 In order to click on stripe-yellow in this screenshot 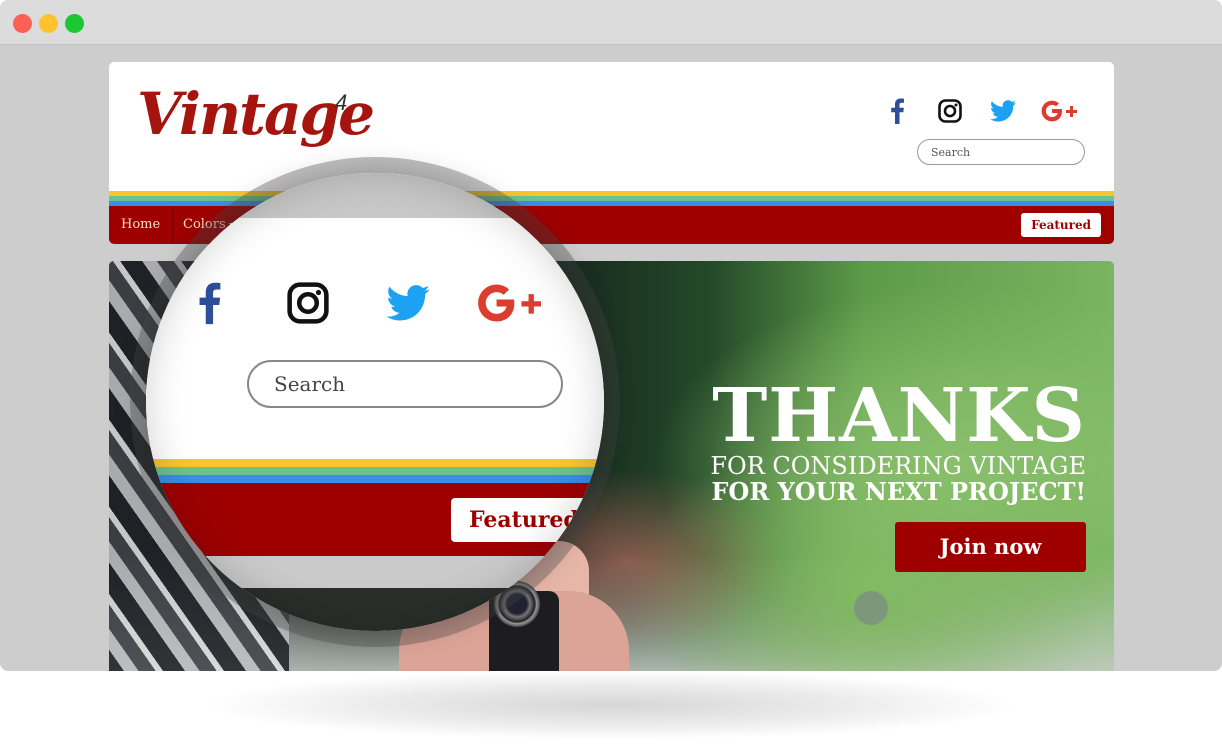, I will do `click(375, 463)`.